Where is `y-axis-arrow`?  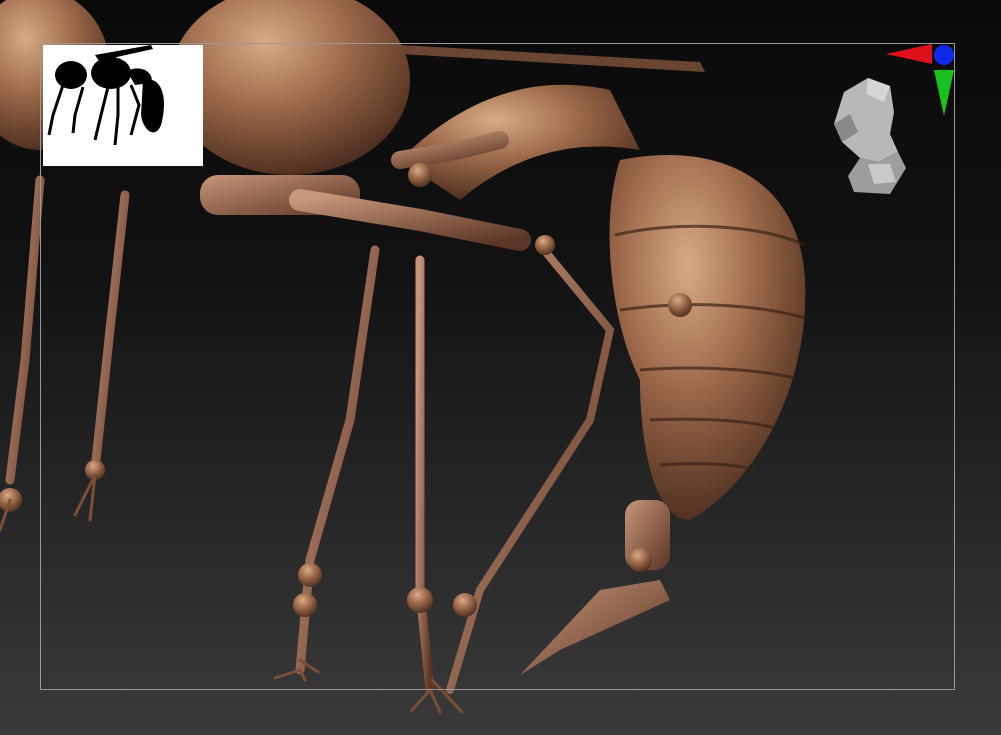 y-axis-arrow is located at coordinates (944, 93).